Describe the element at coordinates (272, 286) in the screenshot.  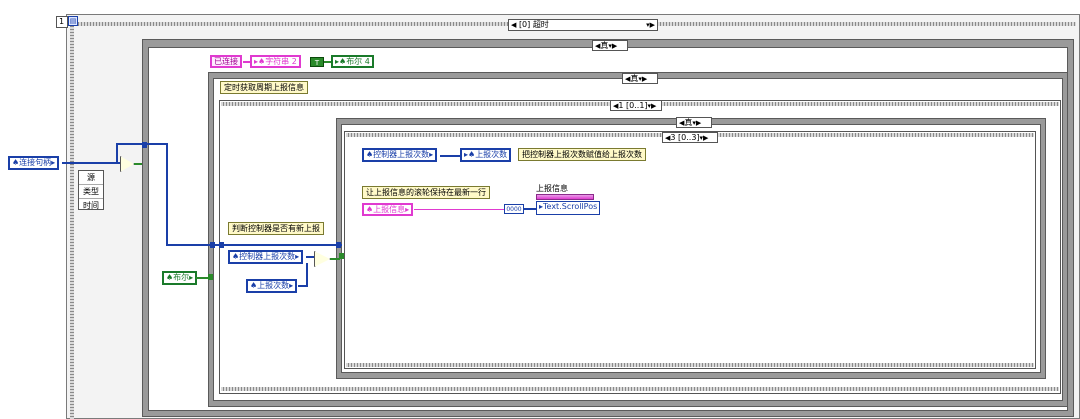
I see `report-count-local-compare: ♠上报次数▸` at that location.